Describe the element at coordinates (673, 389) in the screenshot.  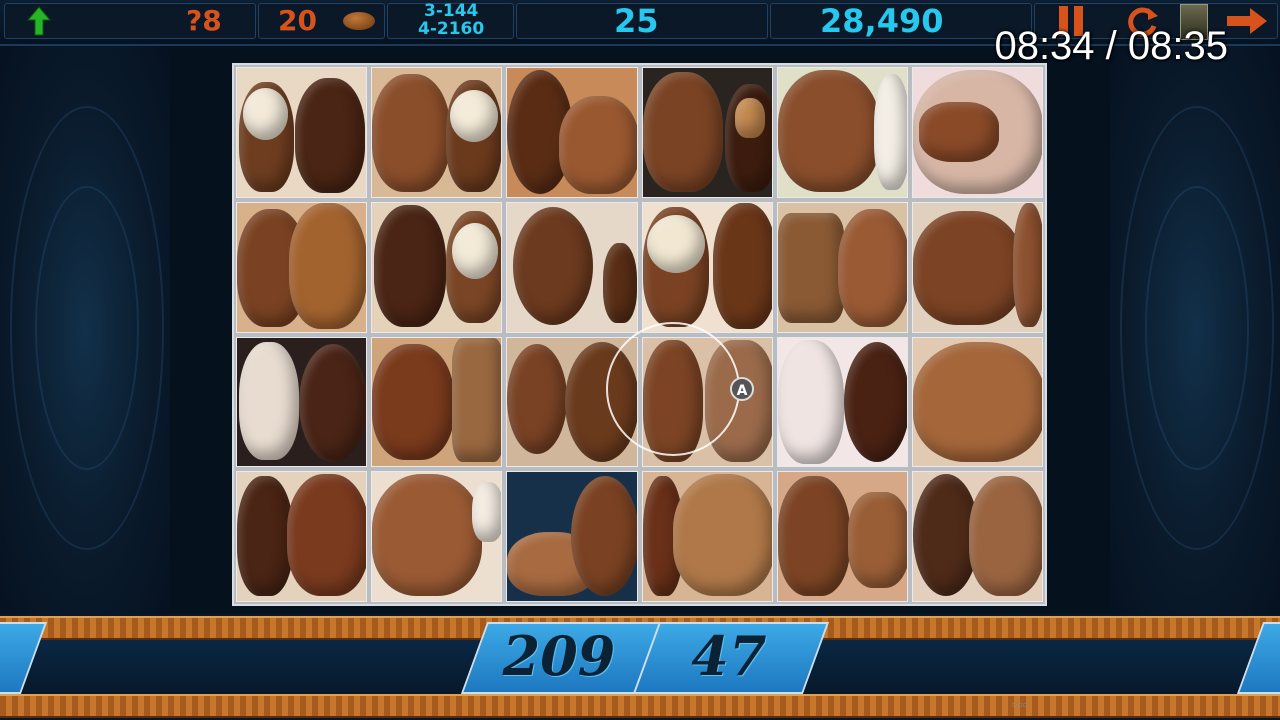
I see `selection-cursor-ring` at that location.